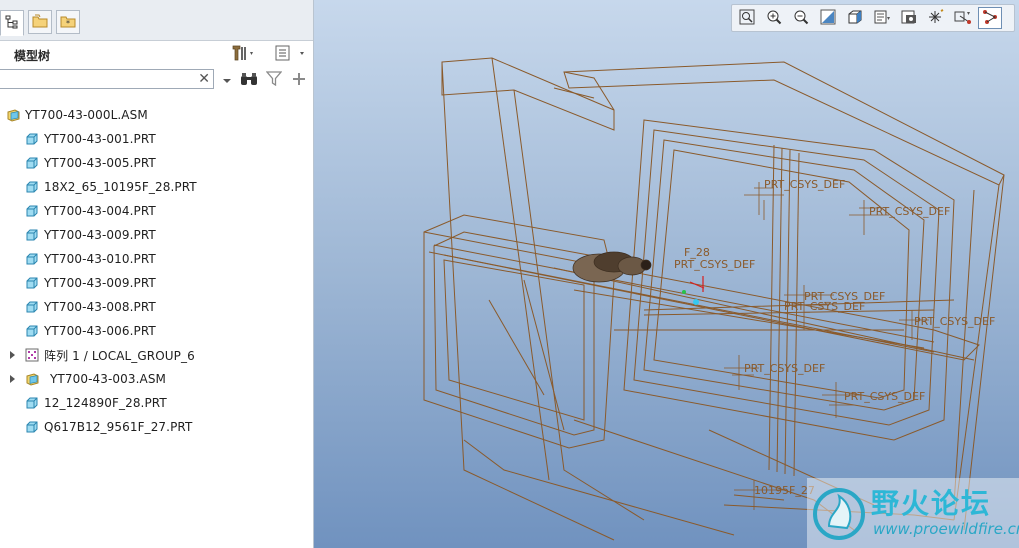 Image resolution: width=1019 pixels, height=548 pixels. Describe the element at coordinates (100, 235) in the screenshot. I see `tree-item-label: YT700-43-009.PRT` at that location.